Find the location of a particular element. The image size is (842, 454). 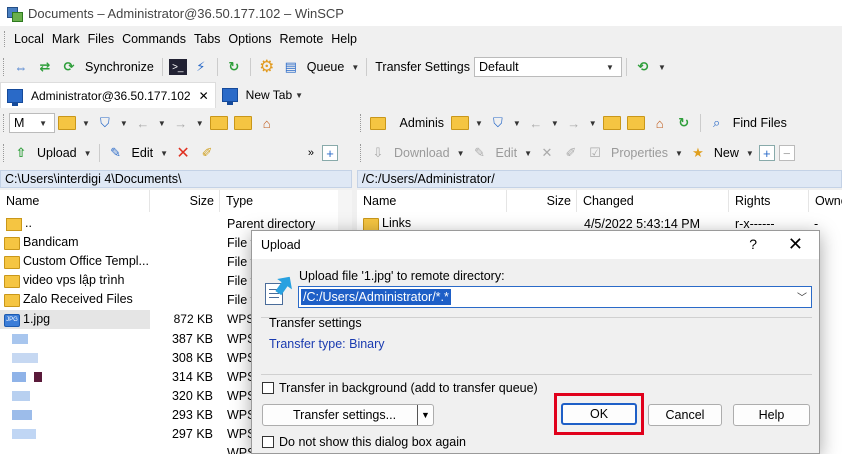

menu-commands: Commands is located at coordinates (154, 39).